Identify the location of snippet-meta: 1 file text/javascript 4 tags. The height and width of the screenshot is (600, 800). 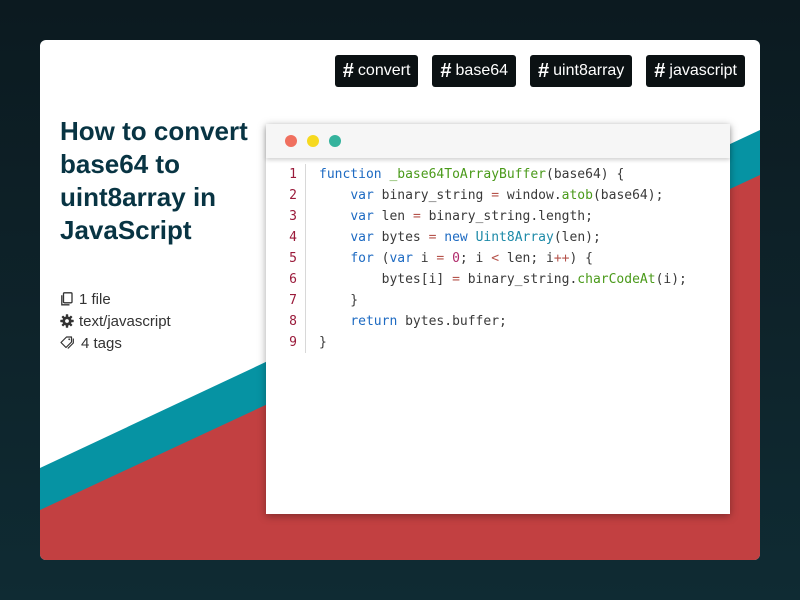
(115, 321).